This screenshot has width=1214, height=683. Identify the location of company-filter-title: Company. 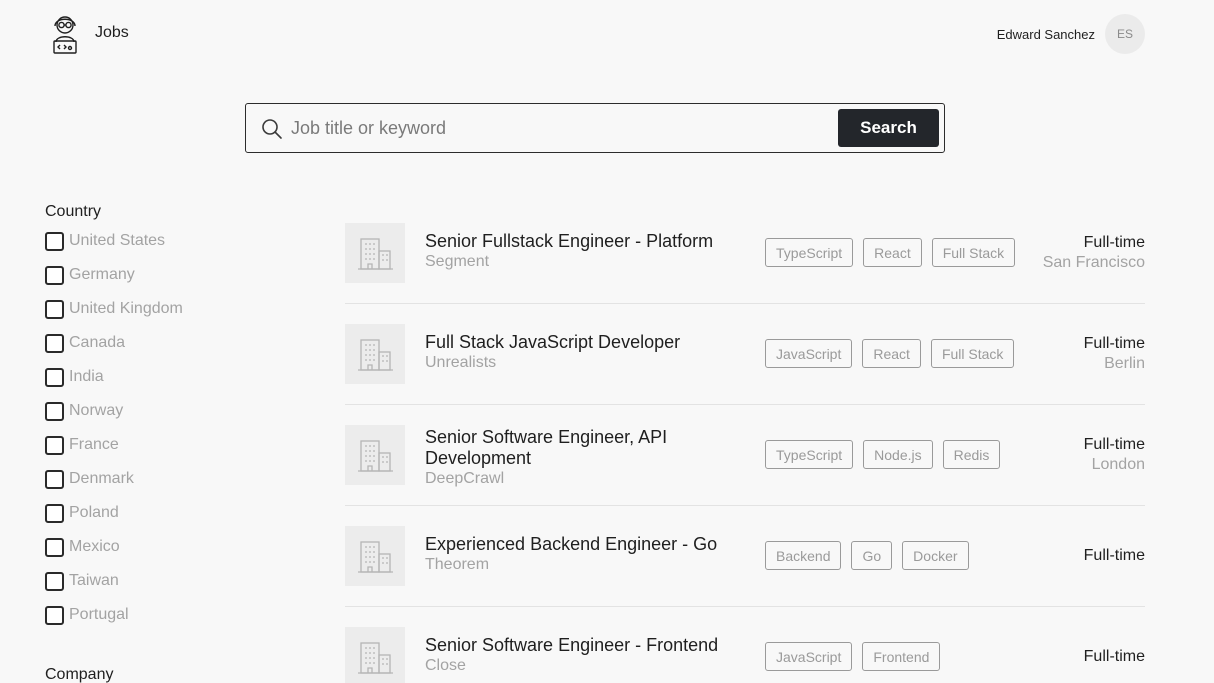
(79, 674).